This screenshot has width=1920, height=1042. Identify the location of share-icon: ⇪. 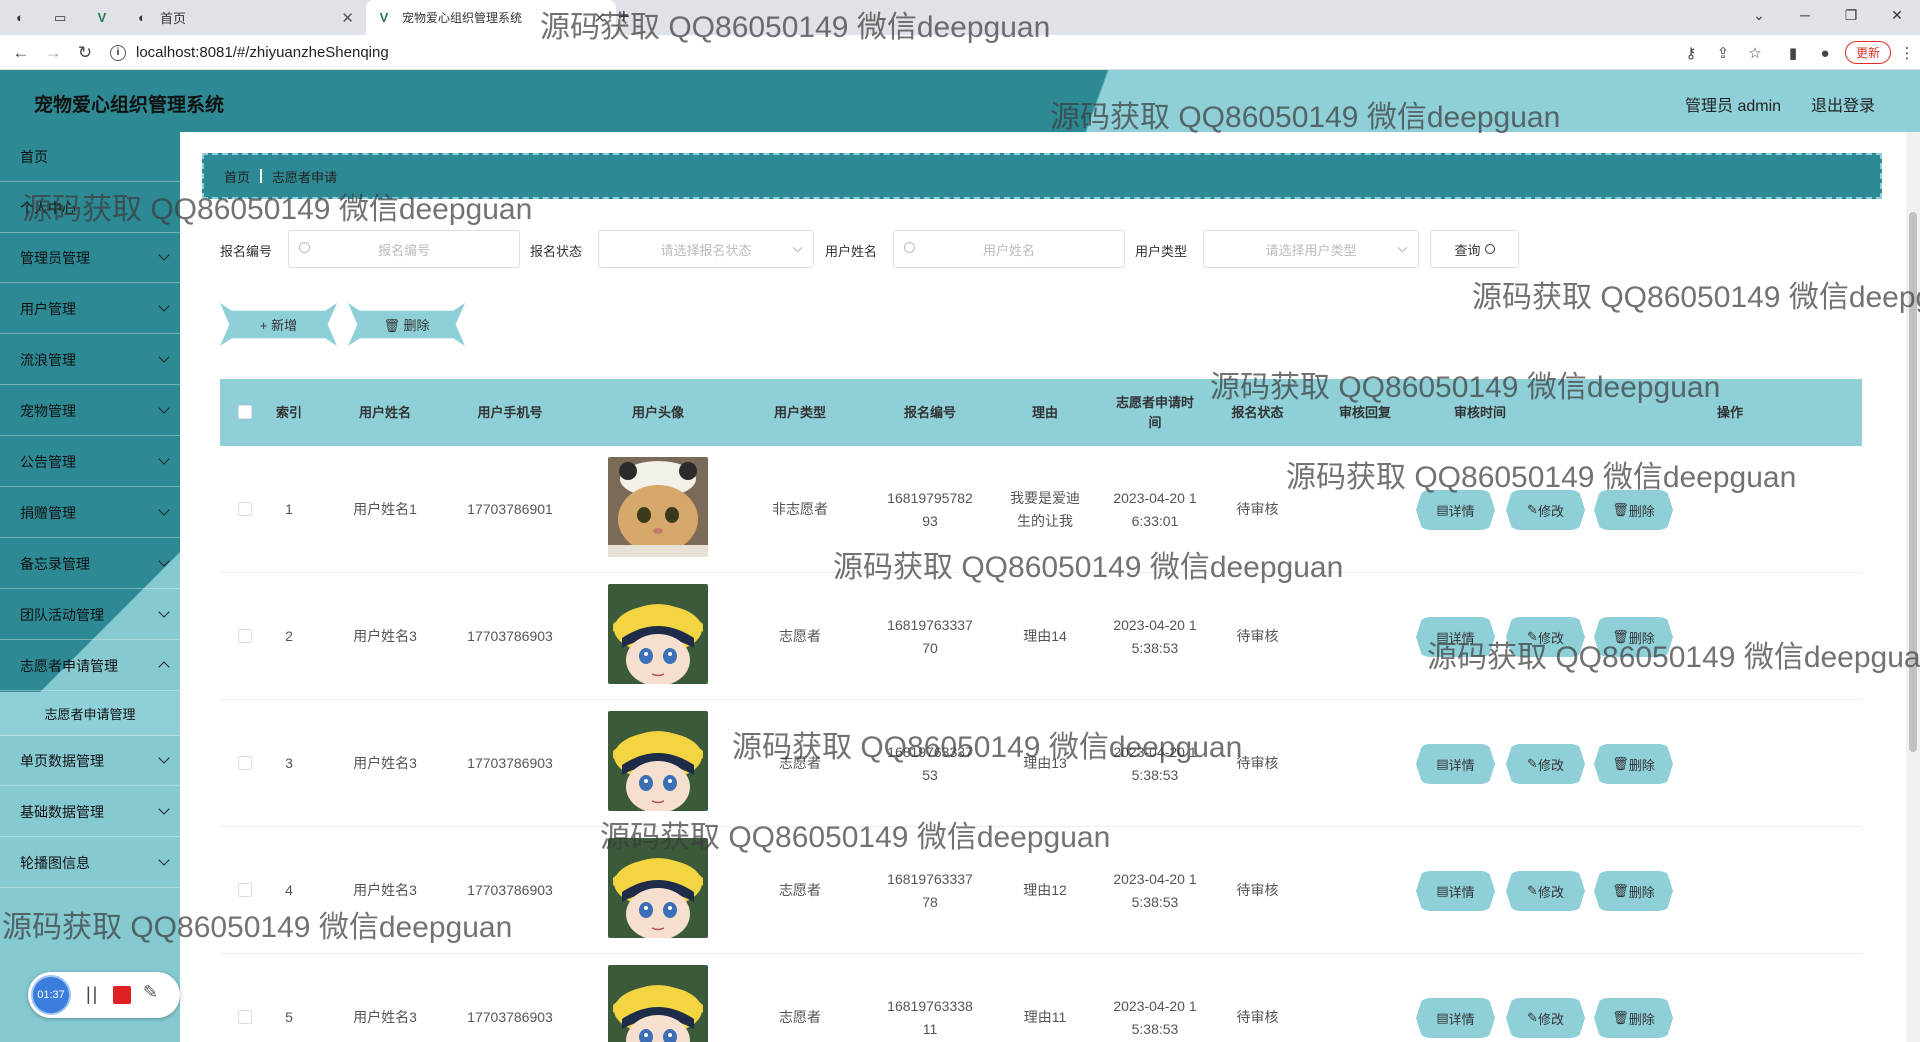
(1723, 53).